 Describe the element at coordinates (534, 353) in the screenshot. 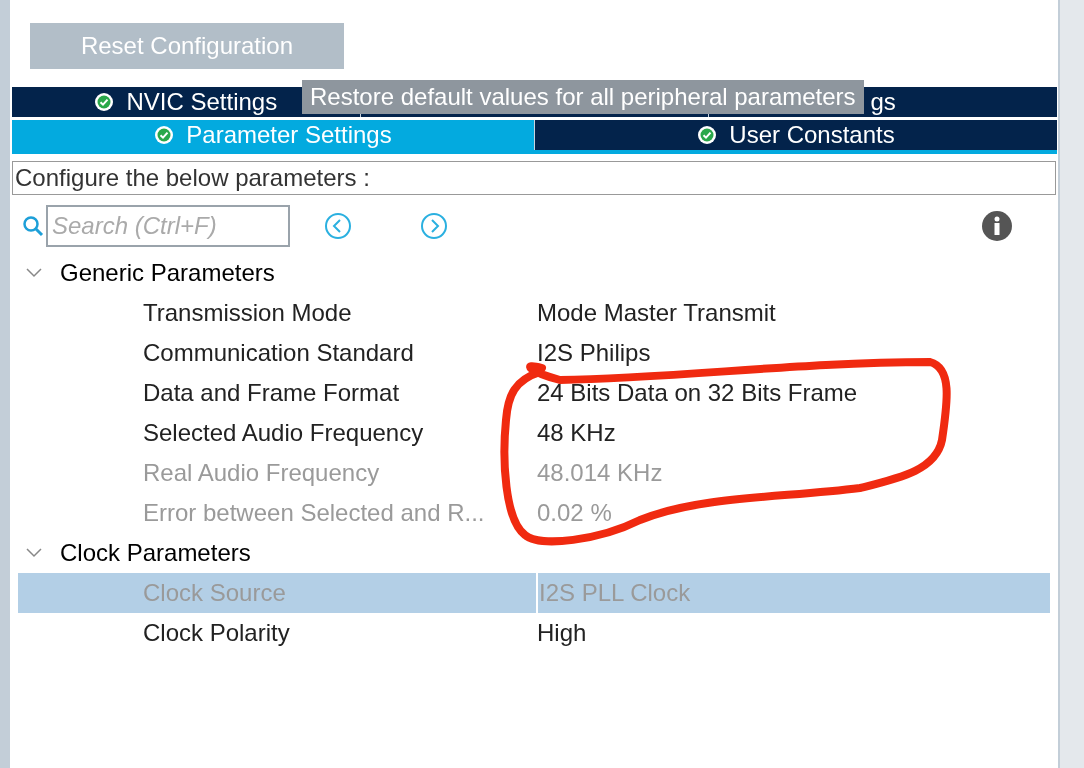

I see `parameter-row: Communication Standard I2S Philips` at that location.